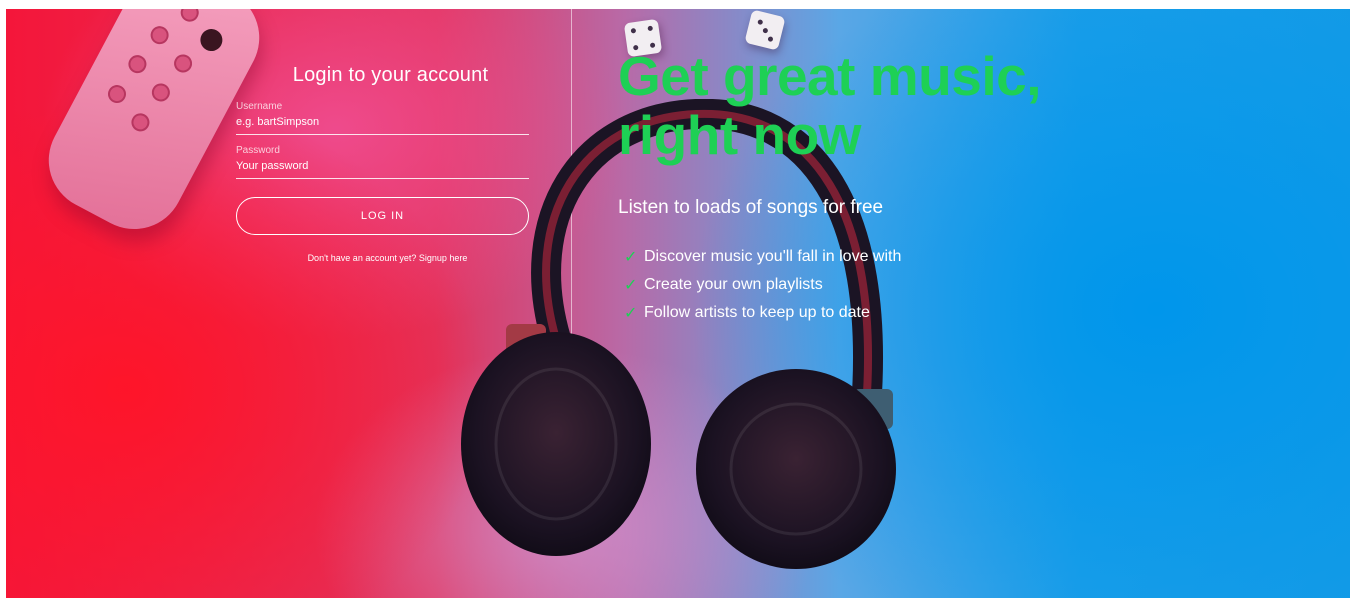  I want to click on username-field-group: Username, so click(383, 118).